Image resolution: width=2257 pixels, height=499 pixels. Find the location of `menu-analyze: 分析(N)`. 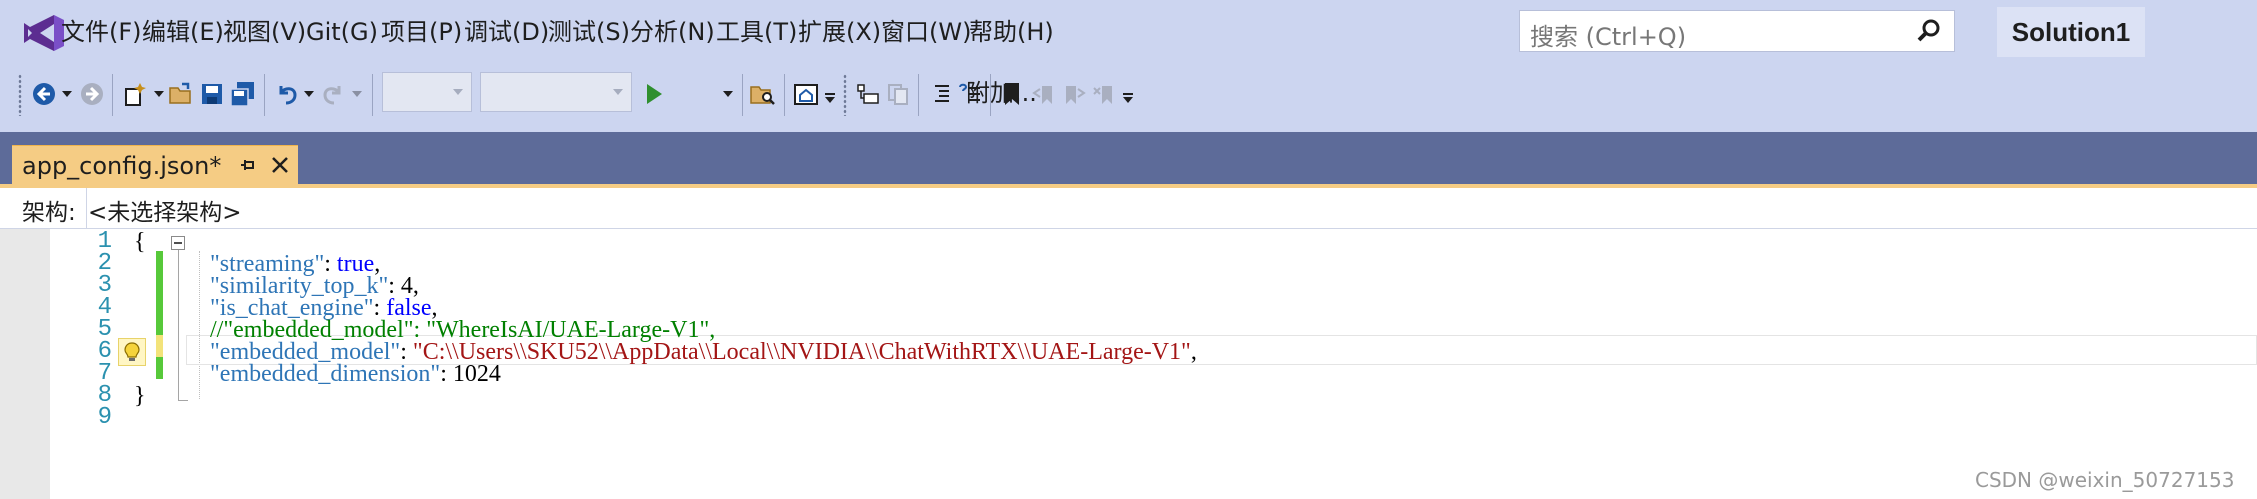

menu-analyze: 分析(N) is located at coordinates (672, 32).